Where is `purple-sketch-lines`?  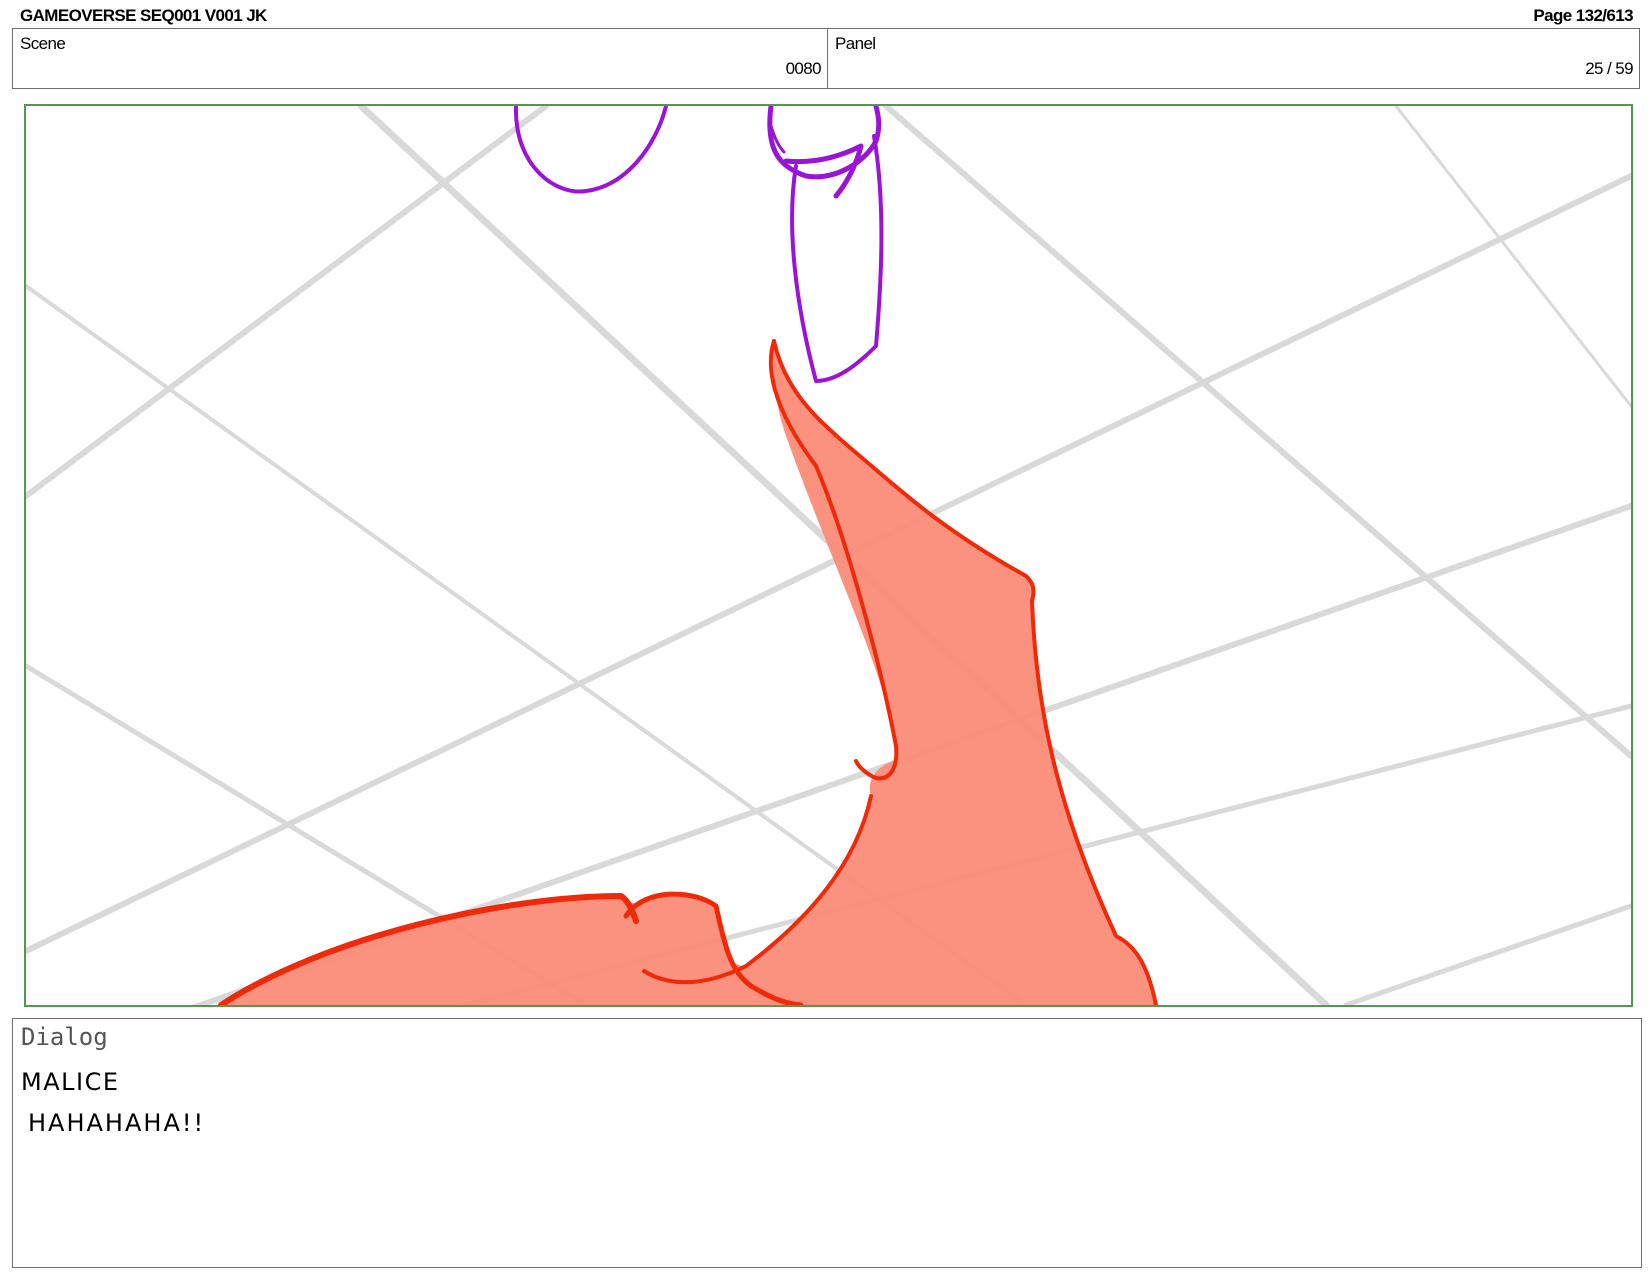 purple-sketch-lines is located at coordinates (698, 244).